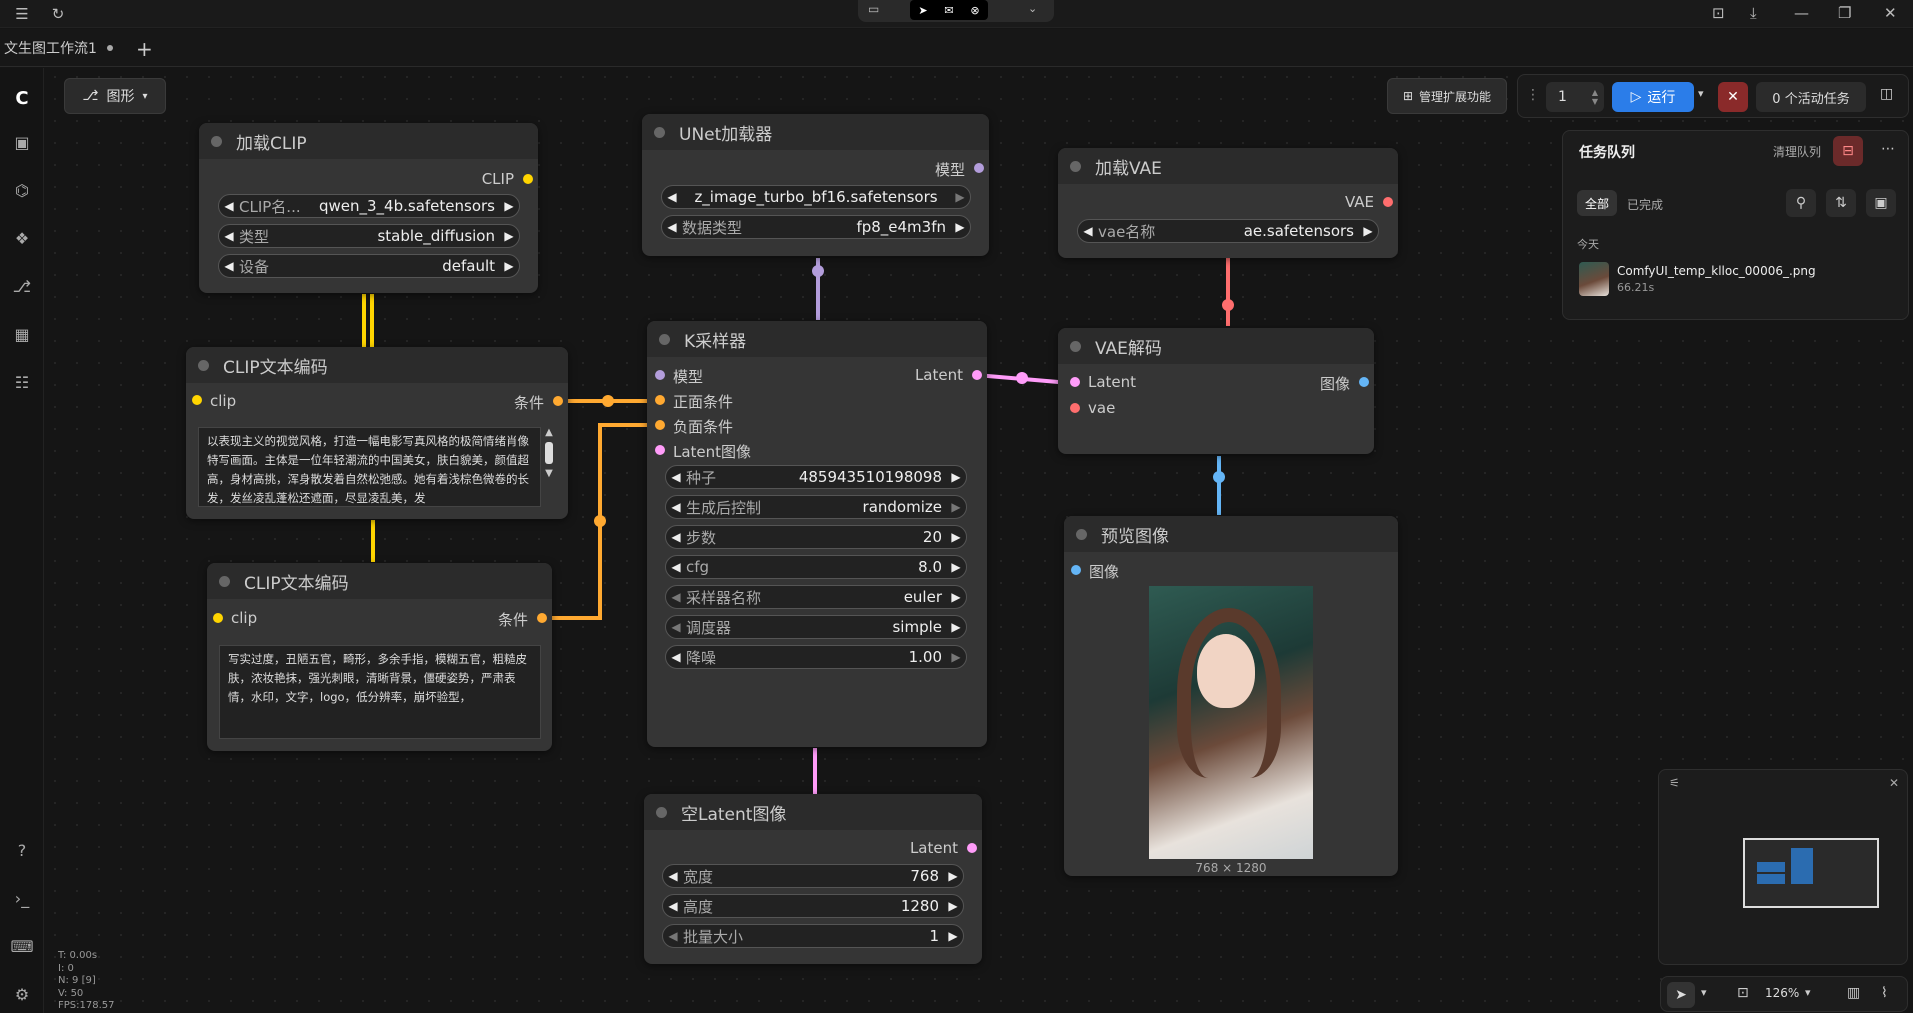 Image resolution: width=1913 pixels, height=1013 pixels. What do you see at coordinates (1811, 97) in the screenshot?
I see `active-tasks-button: 0 个活动任务` at bounding box center [1811, 97].